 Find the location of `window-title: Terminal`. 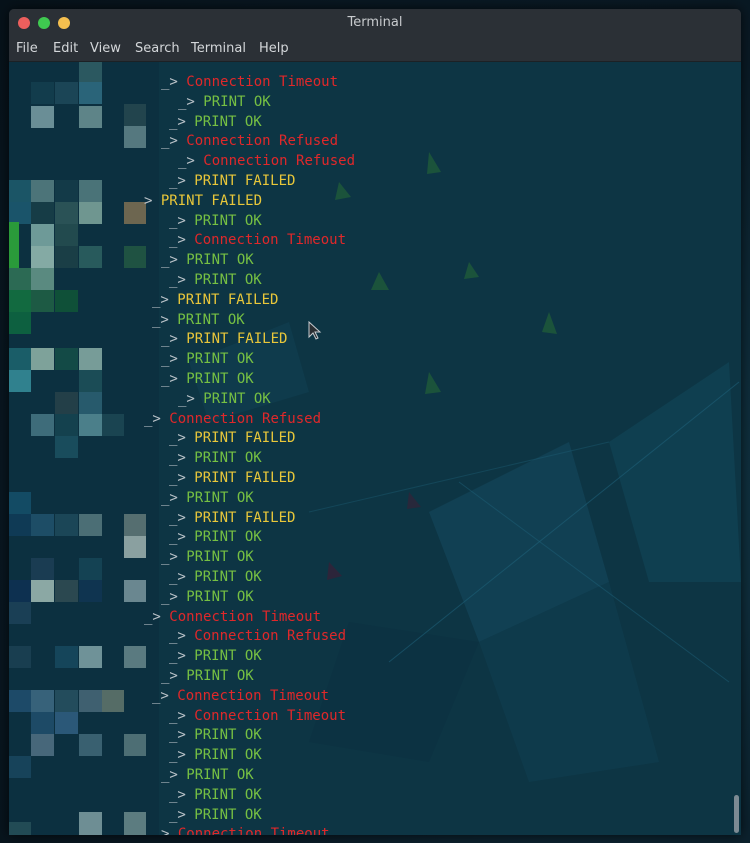

window-title: Terminal is located at coordinates (375, 22).